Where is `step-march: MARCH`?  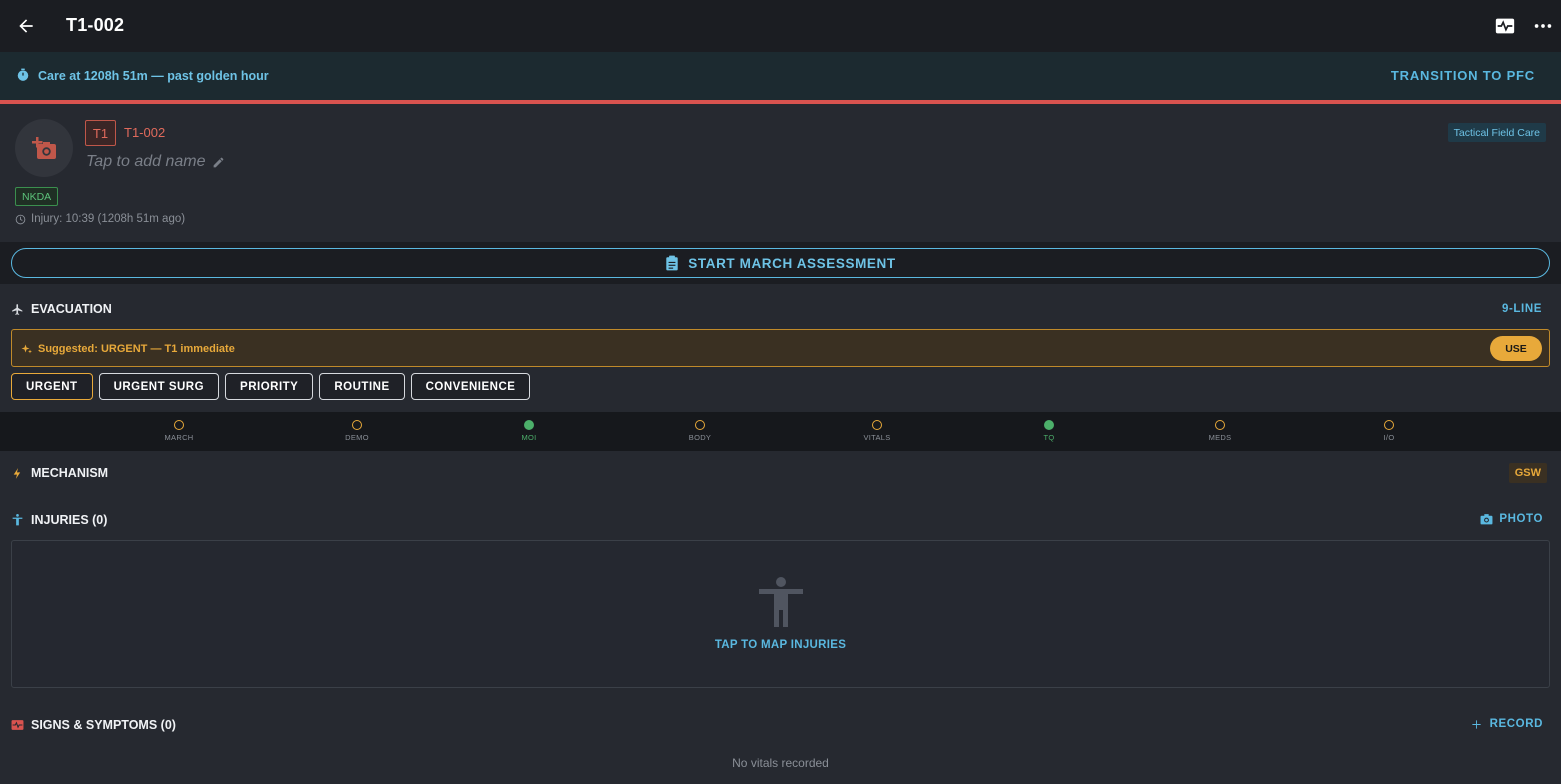
step-march: MARCH is located at coordinates (179, 431).